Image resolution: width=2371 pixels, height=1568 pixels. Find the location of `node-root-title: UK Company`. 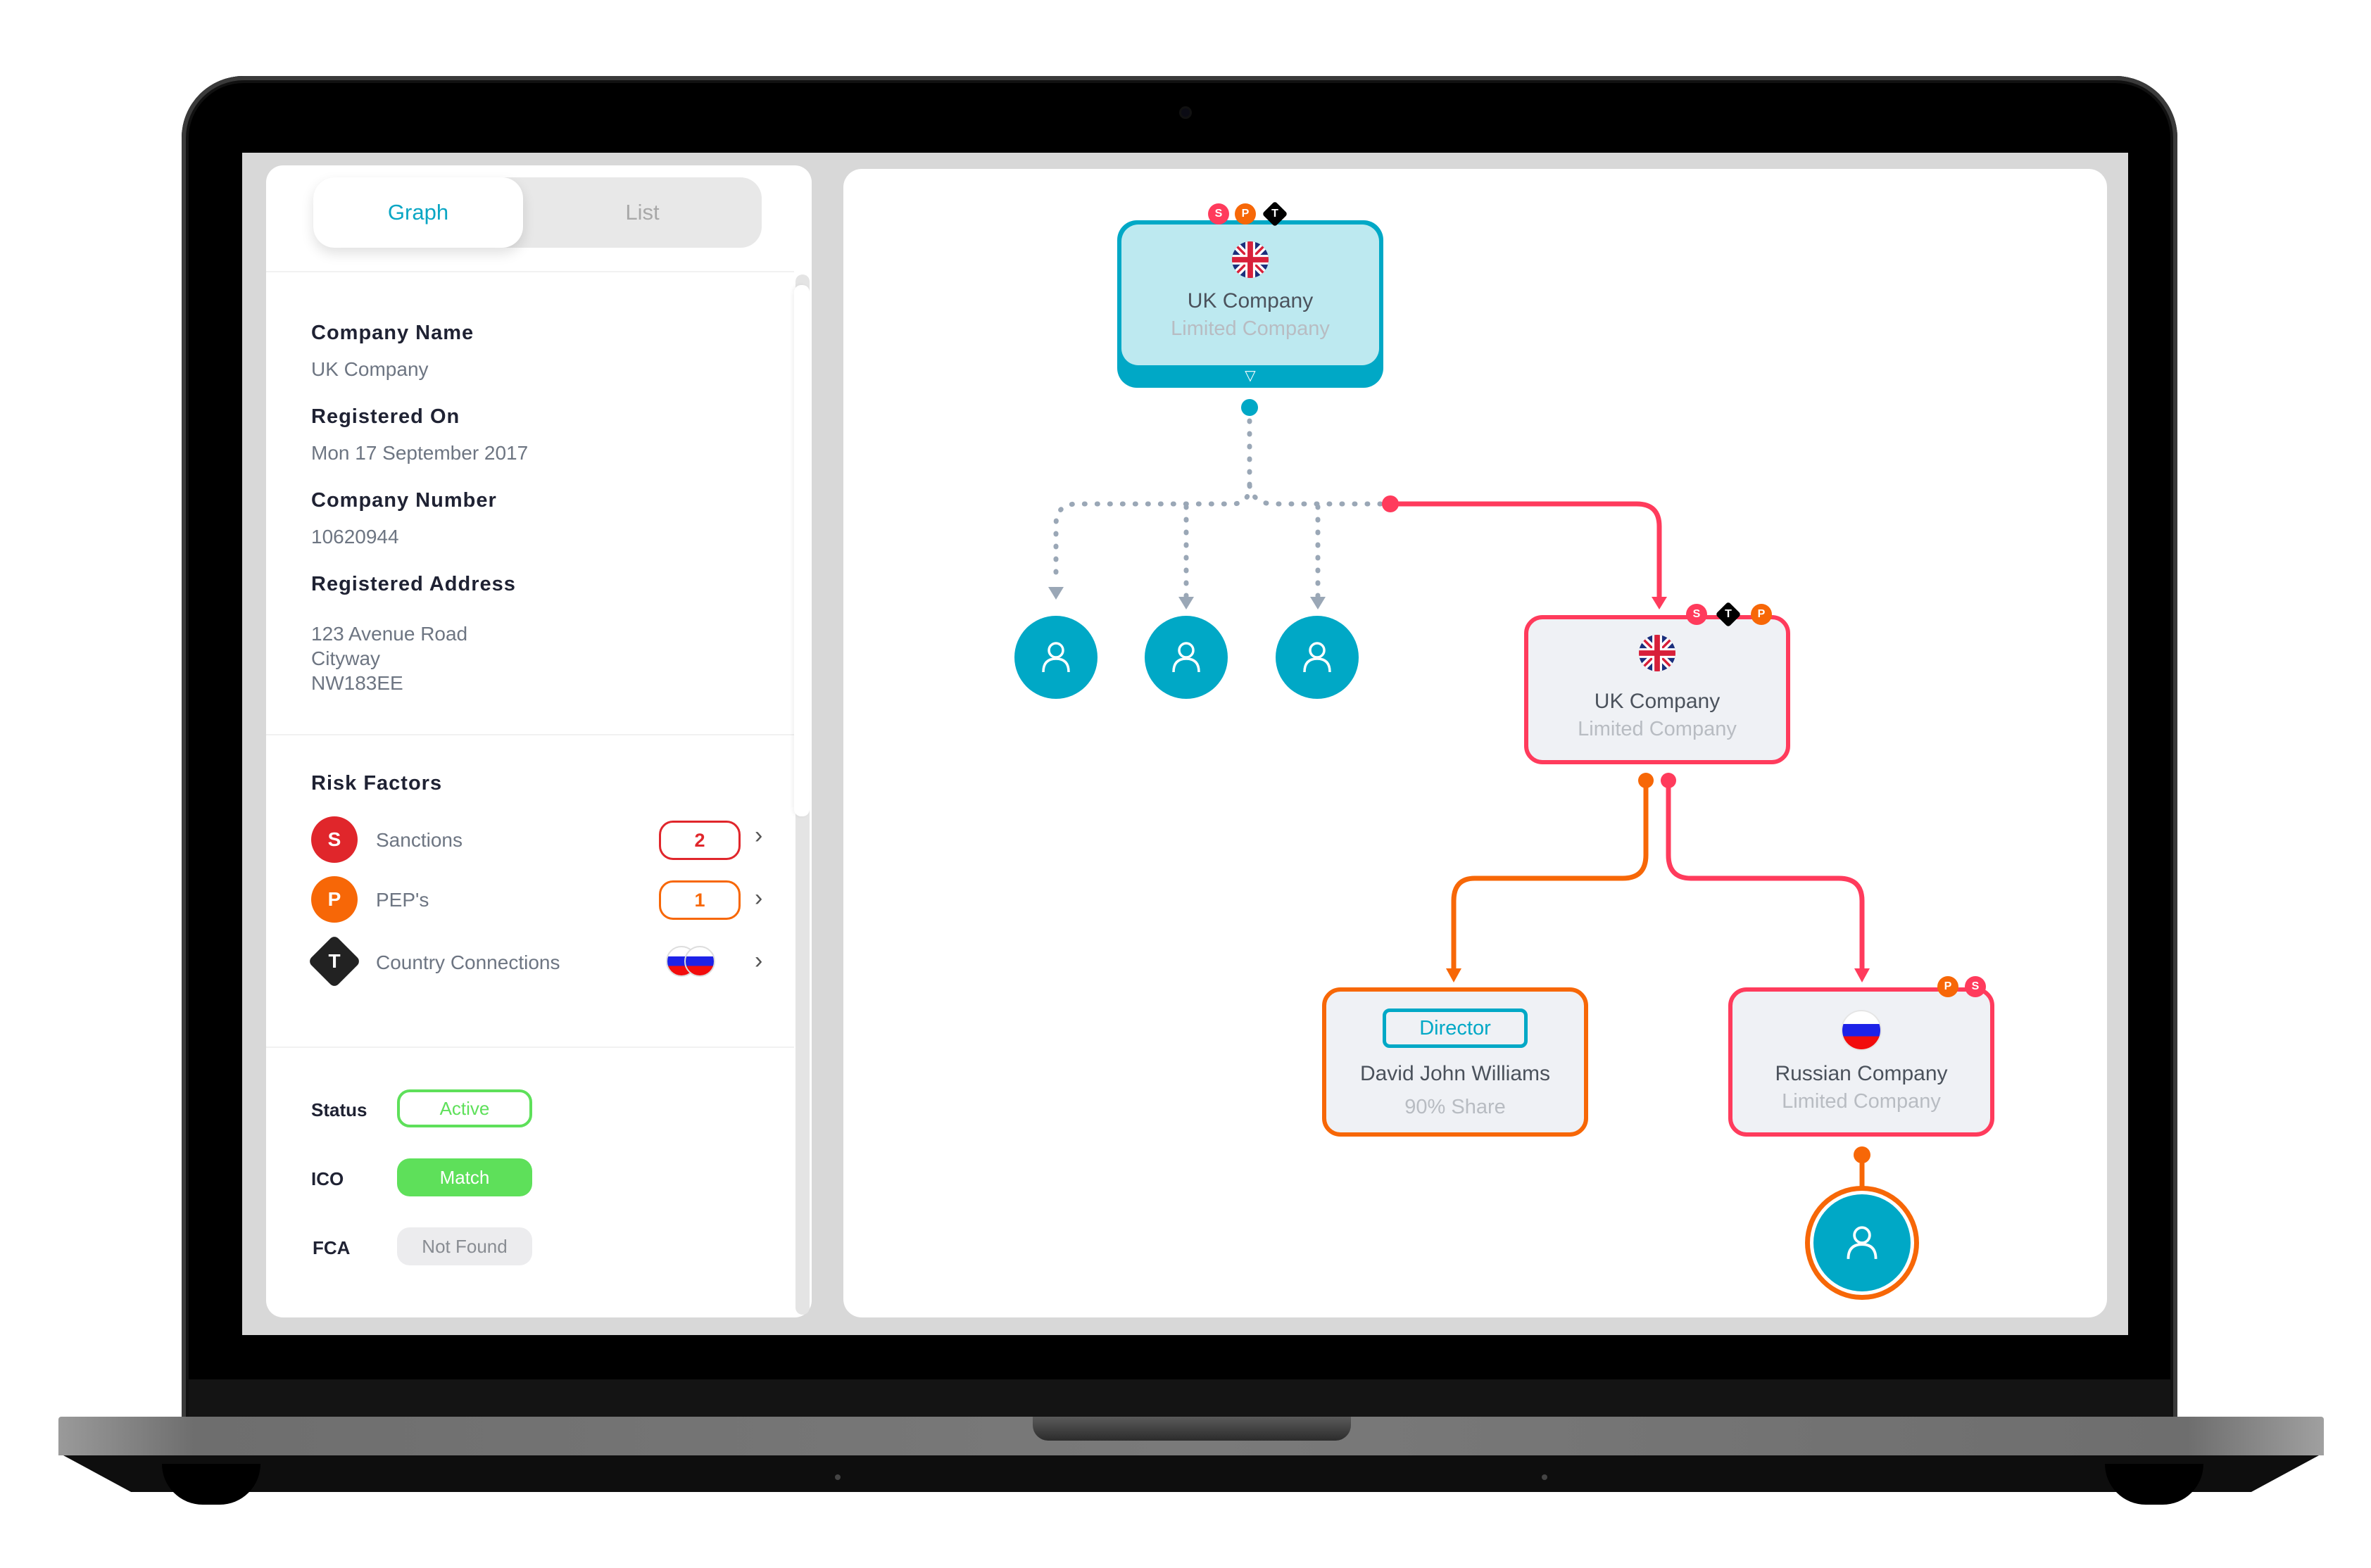

node-root-title: UK Company is located at coordinates (1250, 300).